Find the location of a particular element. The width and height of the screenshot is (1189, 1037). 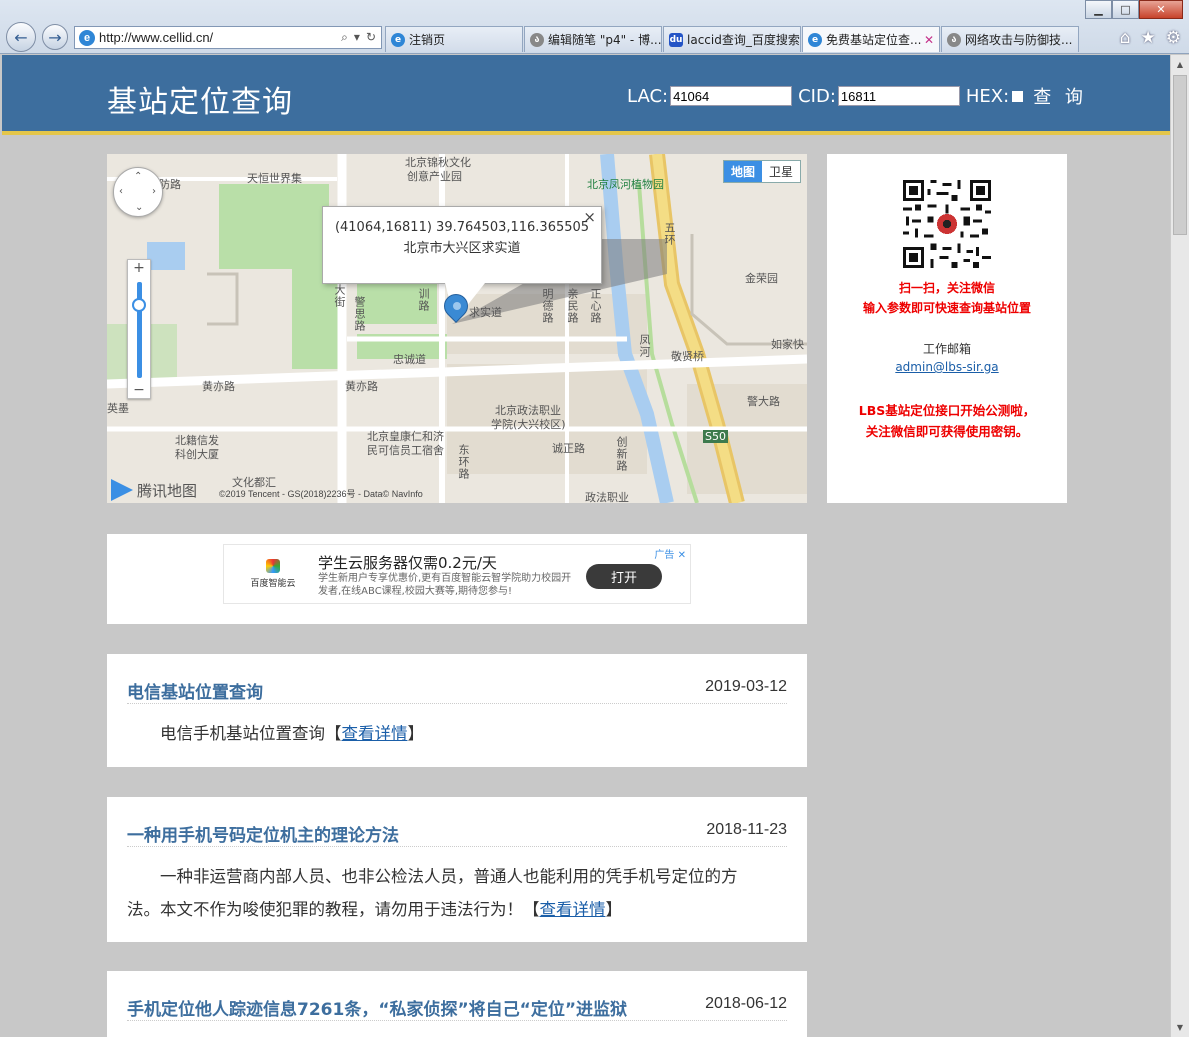

map-label: 金荣园 is located at coordinates (761, 278).